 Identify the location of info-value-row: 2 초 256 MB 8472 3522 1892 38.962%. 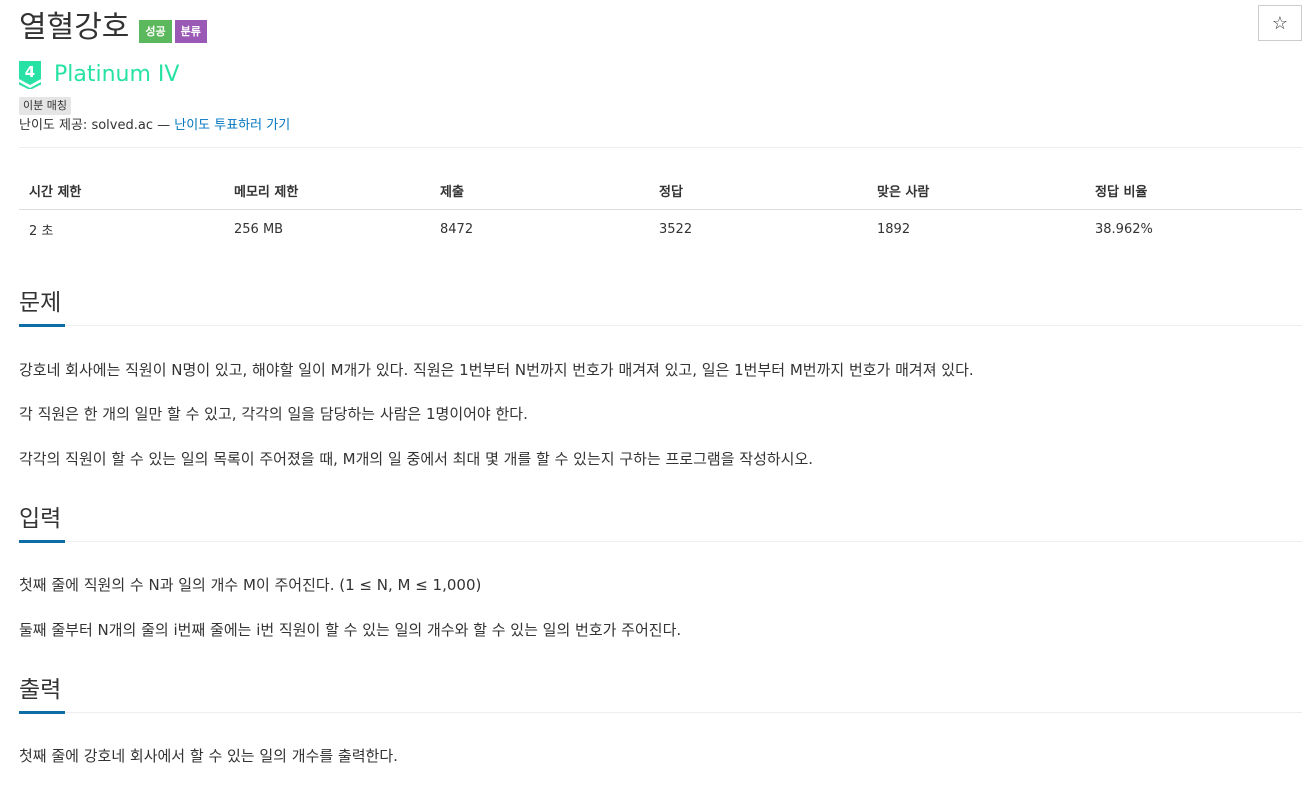
(660, 229).